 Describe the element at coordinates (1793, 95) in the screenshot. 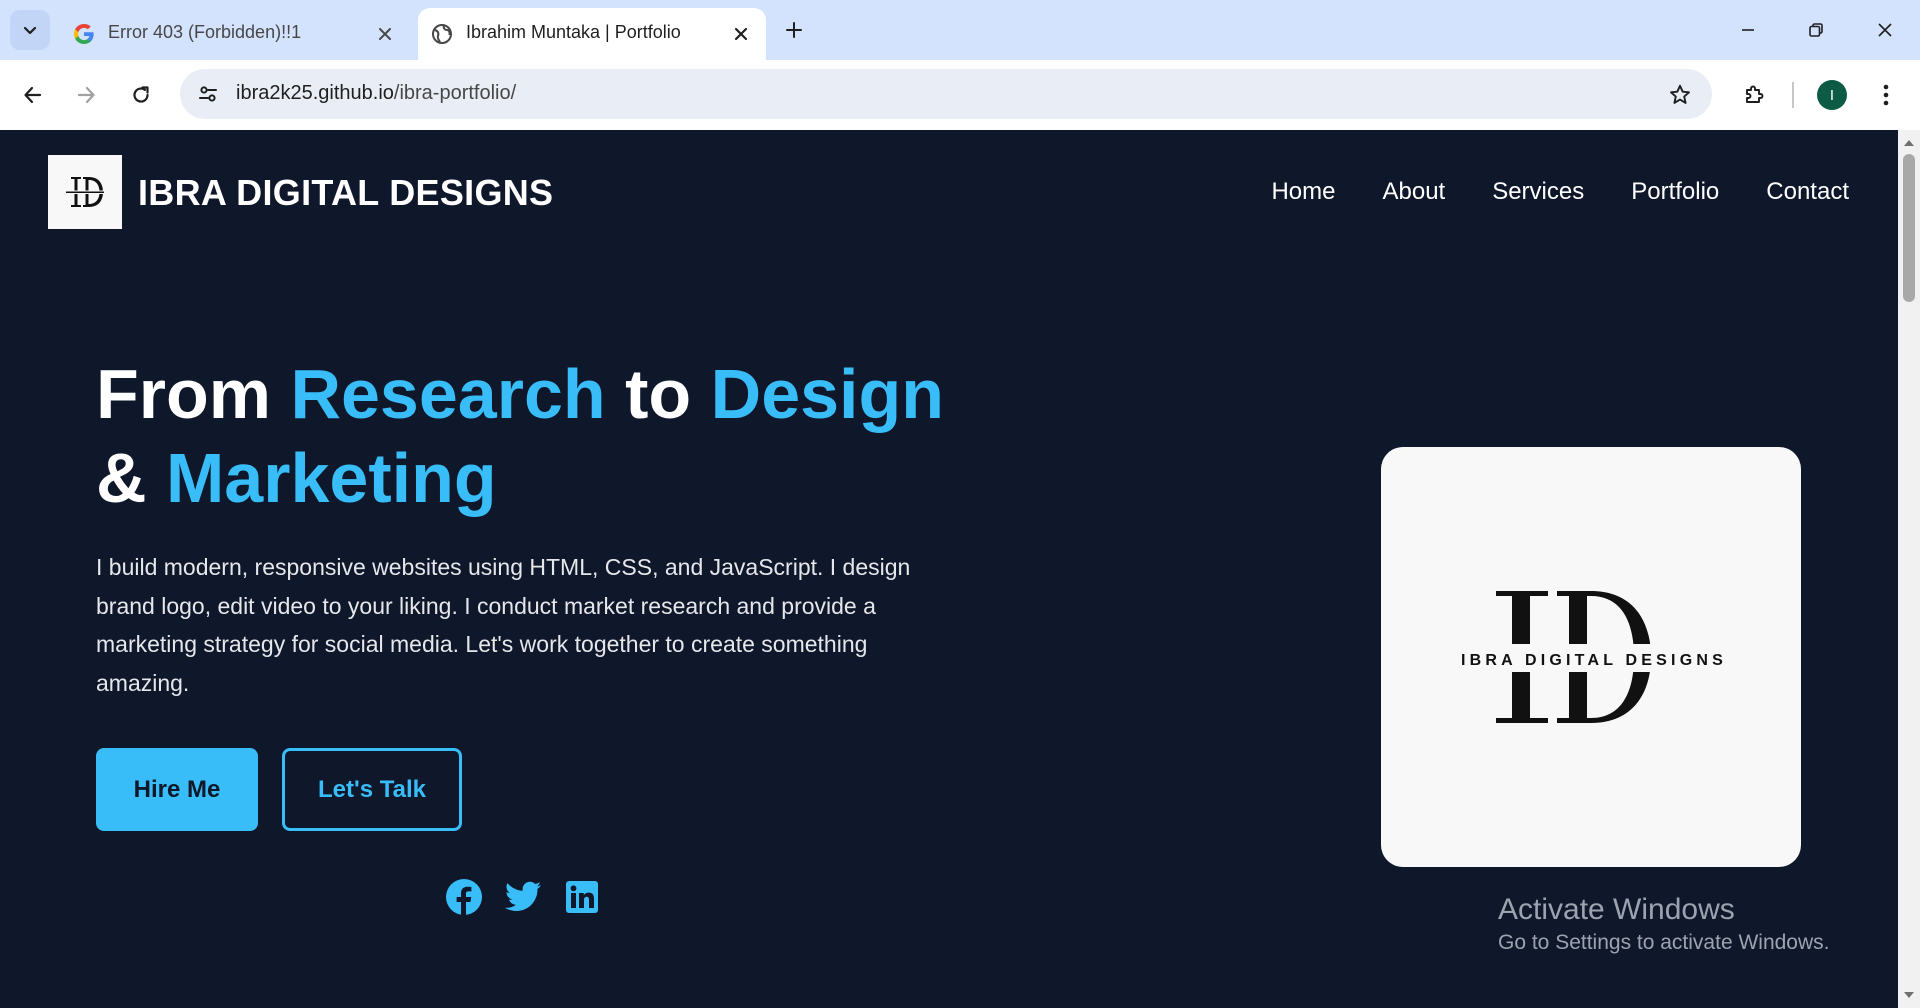

I see `toolbar-divider` at that location.